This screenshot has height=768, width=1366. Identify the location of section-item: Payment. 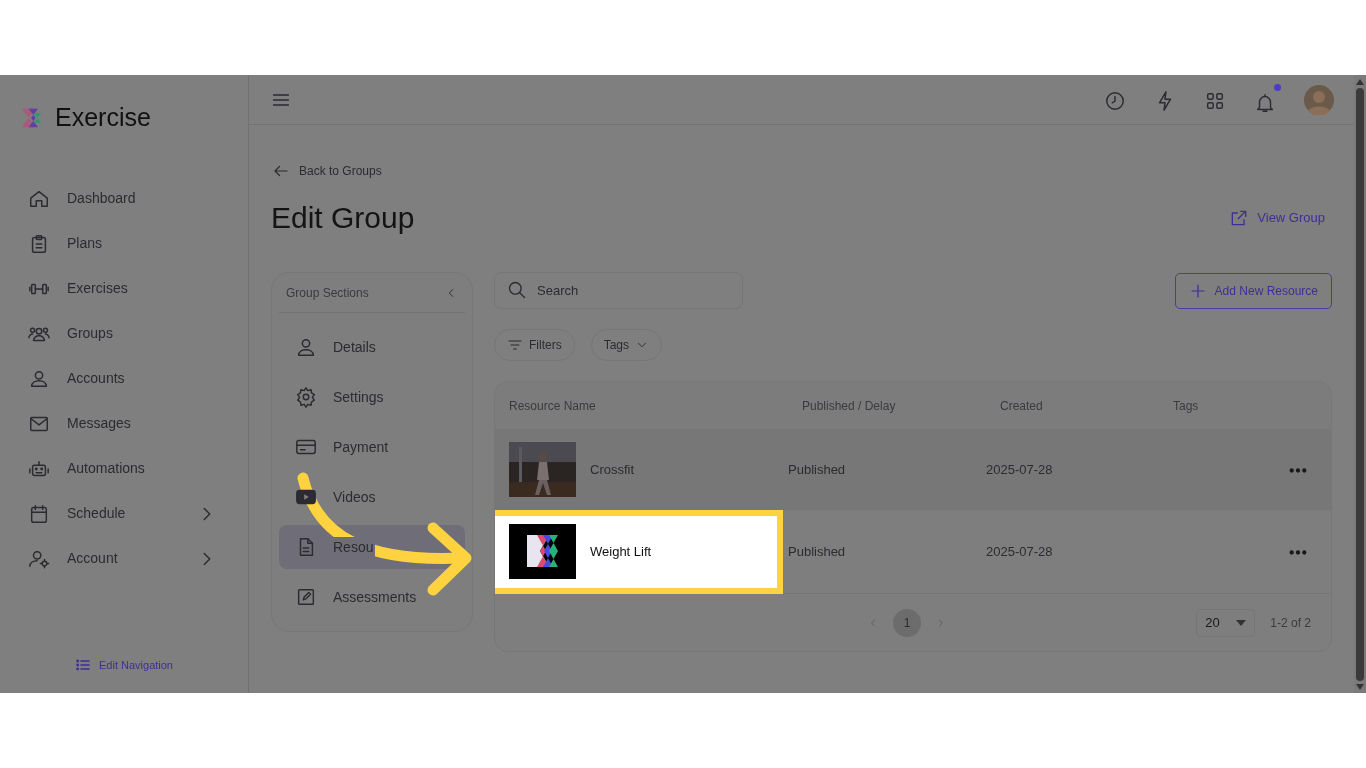
(372, 447).